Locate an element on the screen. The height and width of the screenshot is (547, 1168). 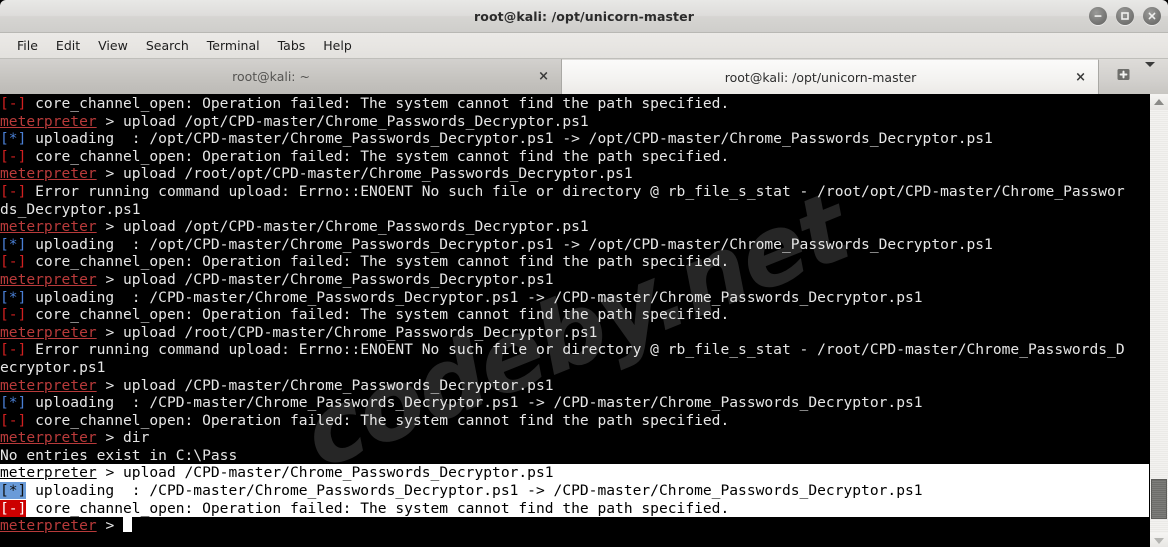
scrollbar-track is located at coordinates (1159, 321).